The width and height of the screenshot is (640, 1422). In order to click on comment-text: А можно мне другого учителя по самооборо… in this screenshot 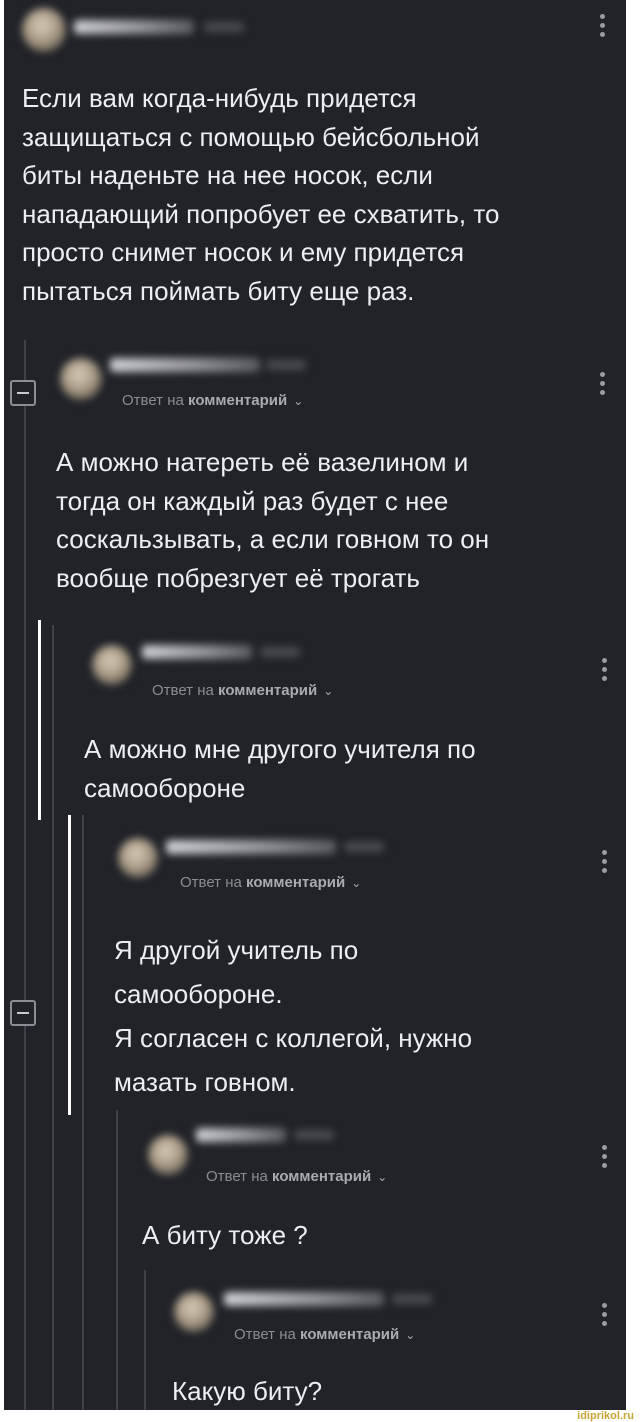, I will do `click(280, 768)`.